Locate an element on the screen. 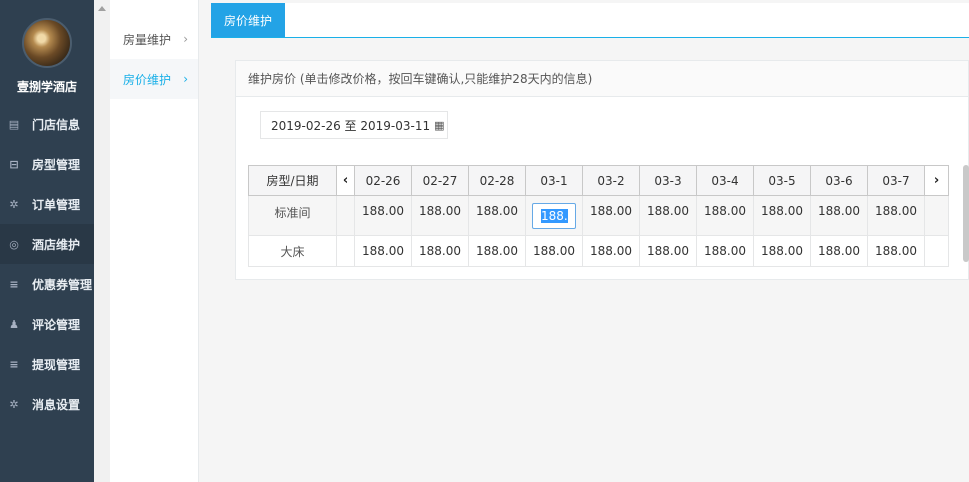  submenu-item: 房价维护 › is located at coordinates (154, 79).